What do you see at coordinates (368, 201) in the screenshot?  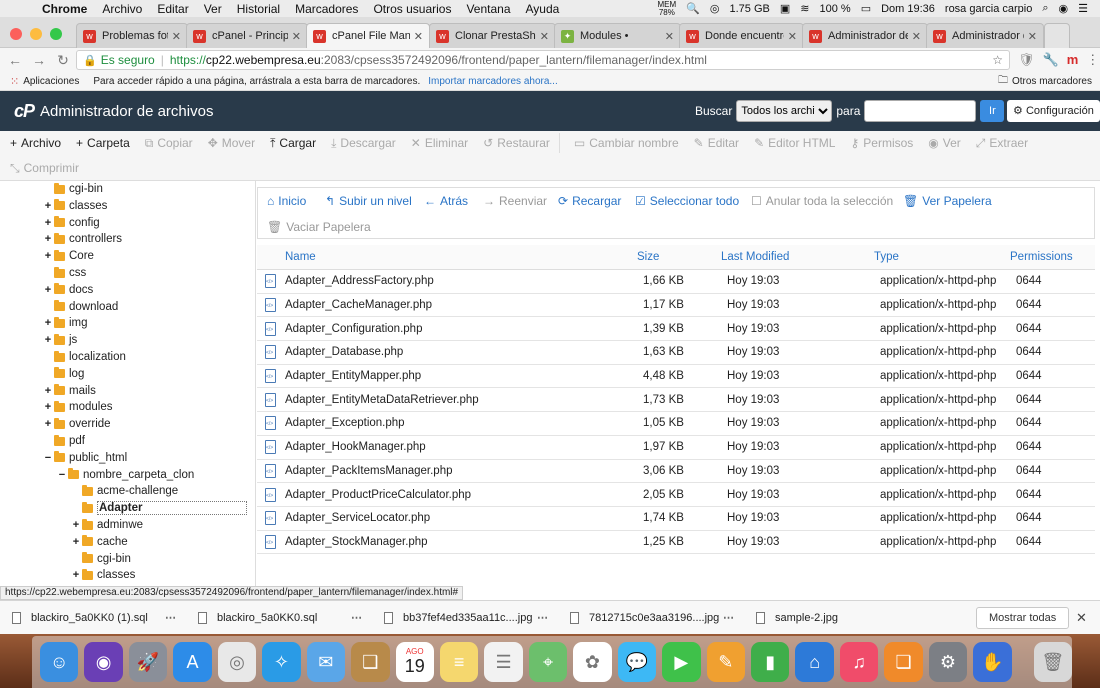 I see `action-subir-un-nivel-button: ↰ Subir un nivel` at bounding box center [368, 201].